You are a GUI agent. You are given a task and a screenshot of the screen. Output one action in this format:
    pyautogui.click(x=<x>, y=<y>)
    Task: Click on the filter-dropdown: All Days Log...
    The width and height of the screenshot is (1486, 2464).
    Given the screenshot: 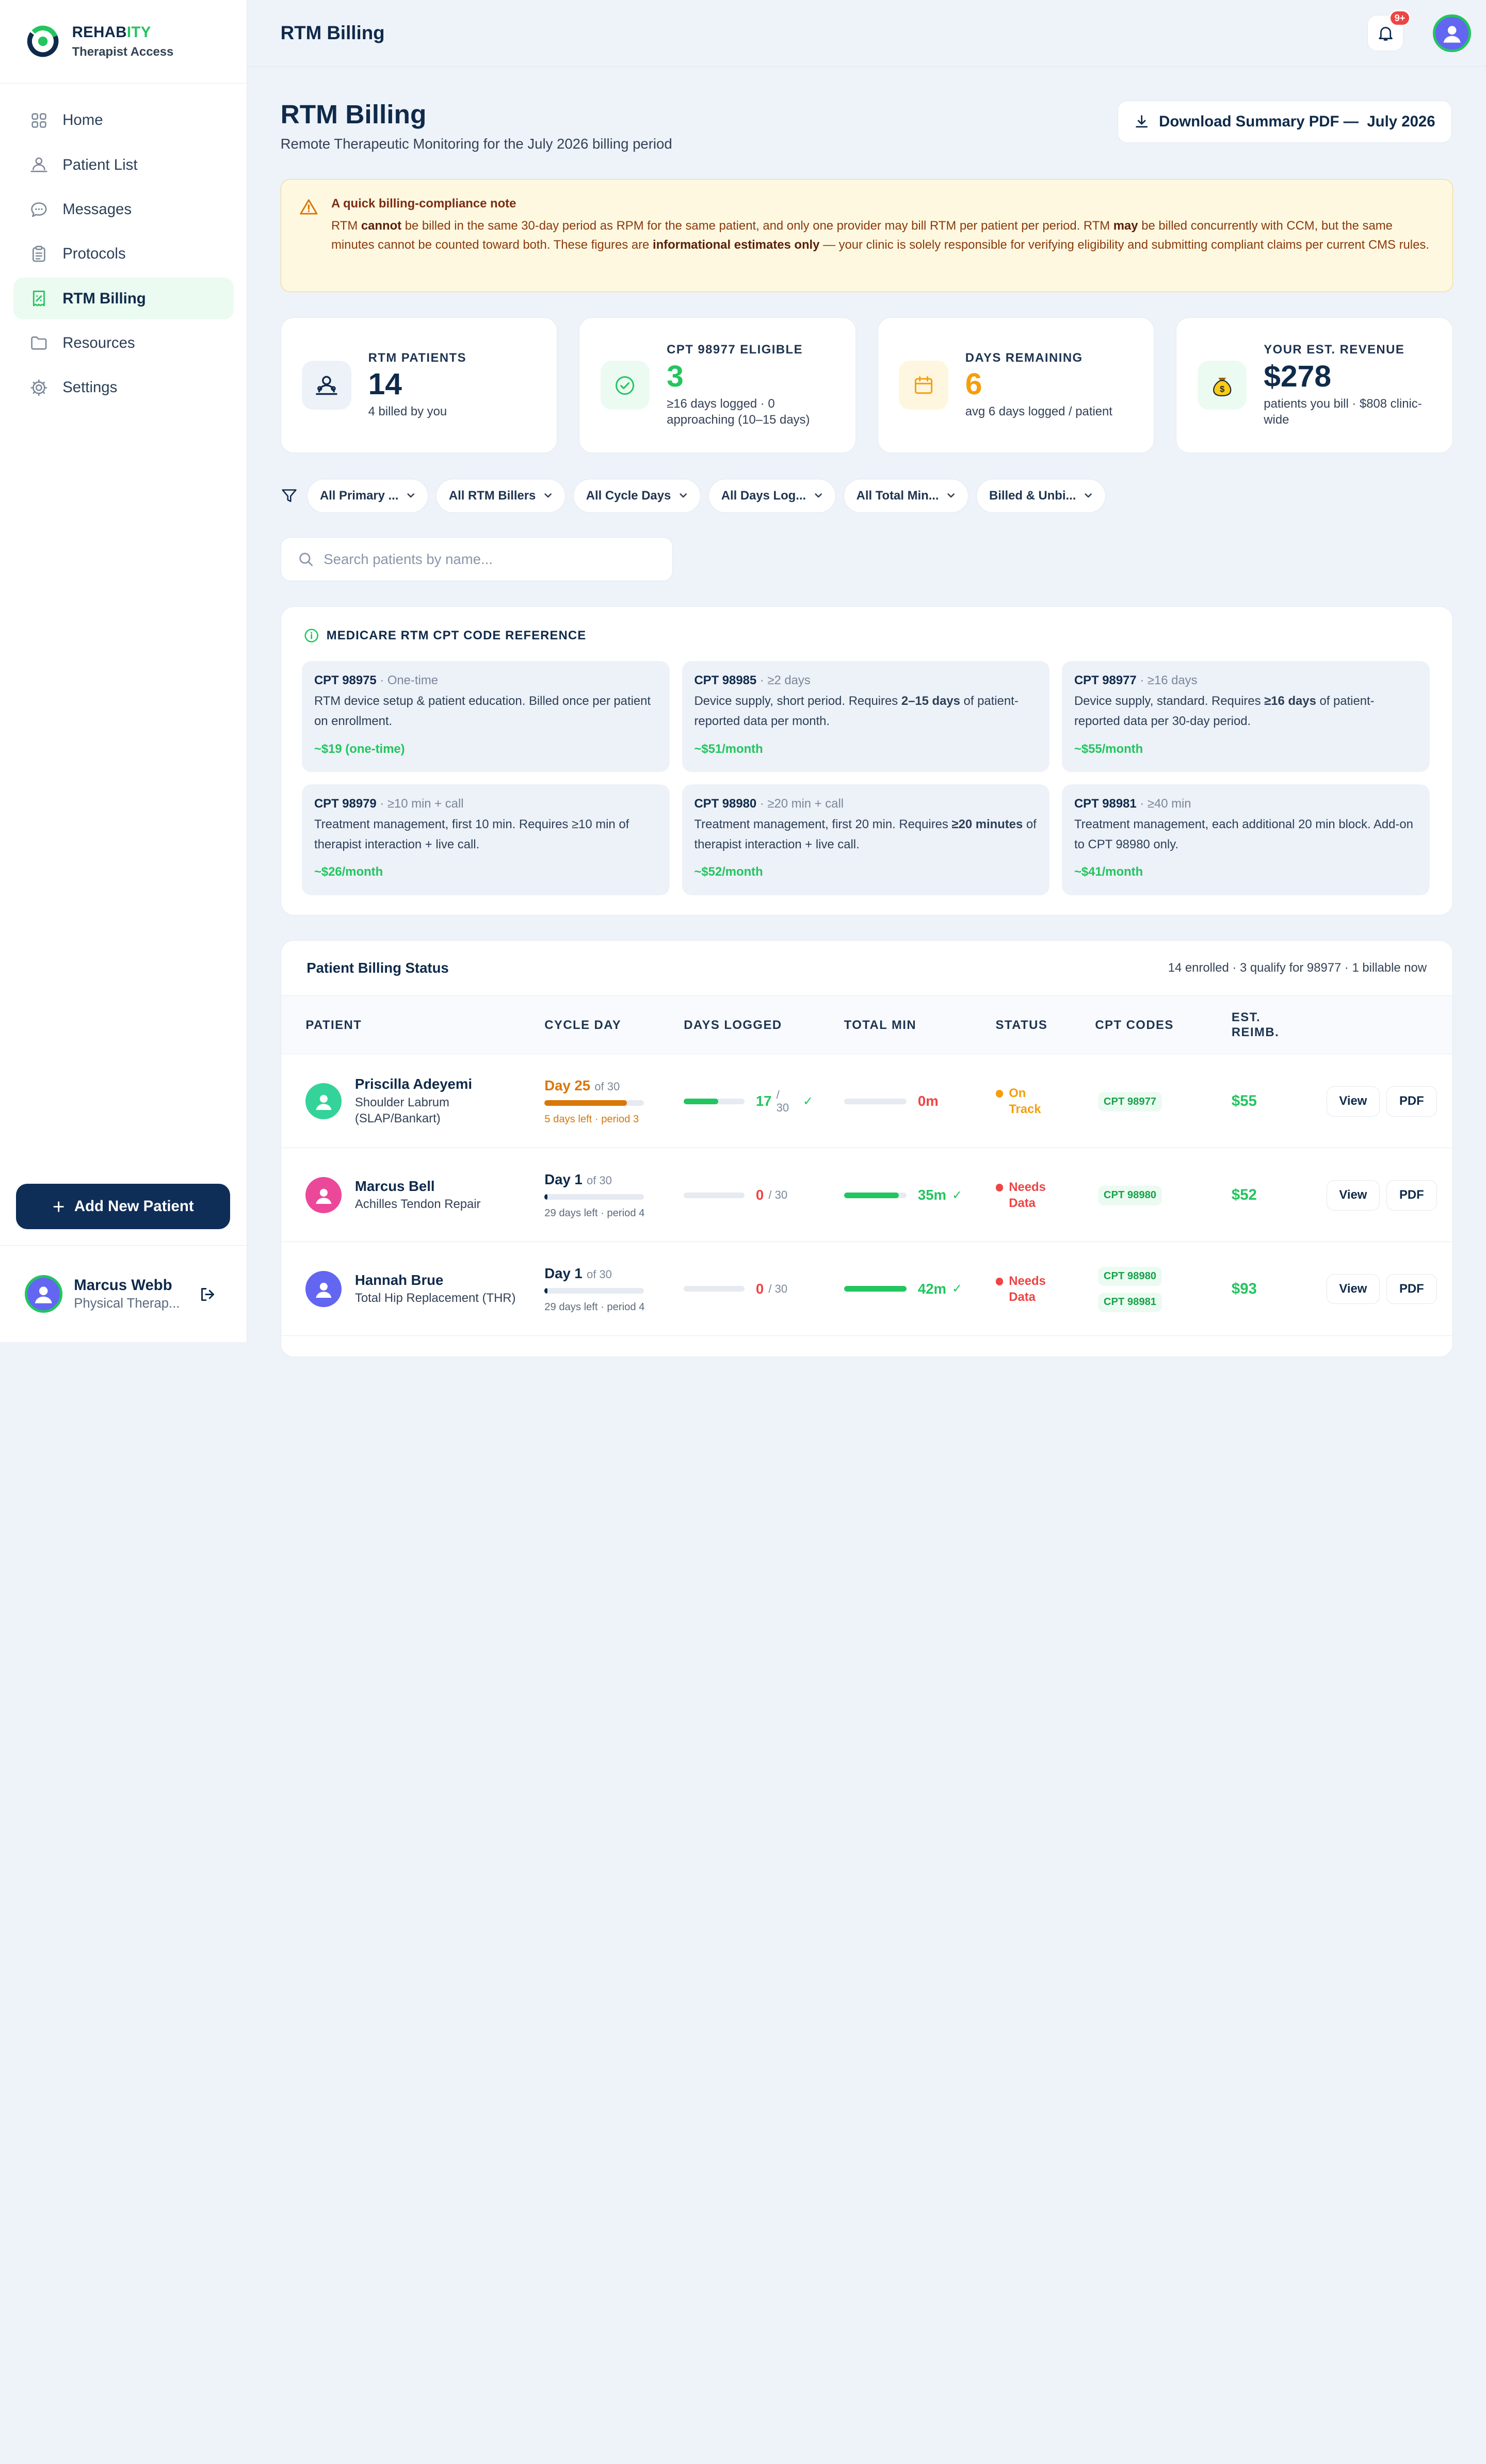 What is the action you would take?
    pyautogui.click(x=772, y=495)
    